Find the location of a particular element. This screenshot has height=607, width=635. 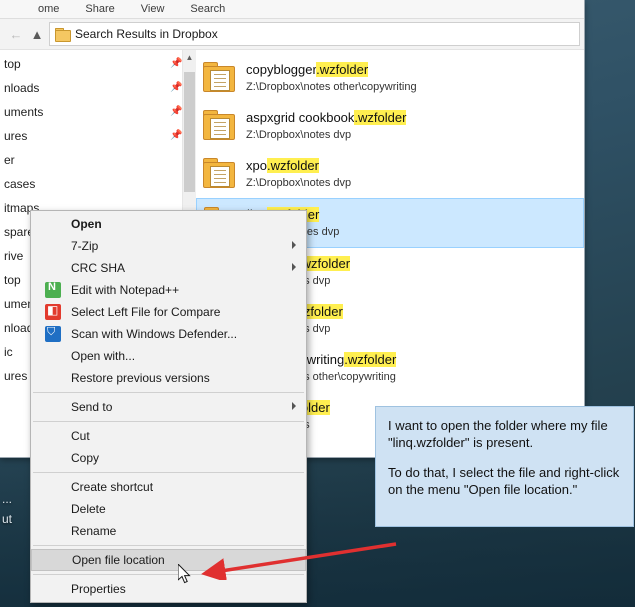

menu-item-crc-sha: CRC SHA is located at coordinates (168, 268).